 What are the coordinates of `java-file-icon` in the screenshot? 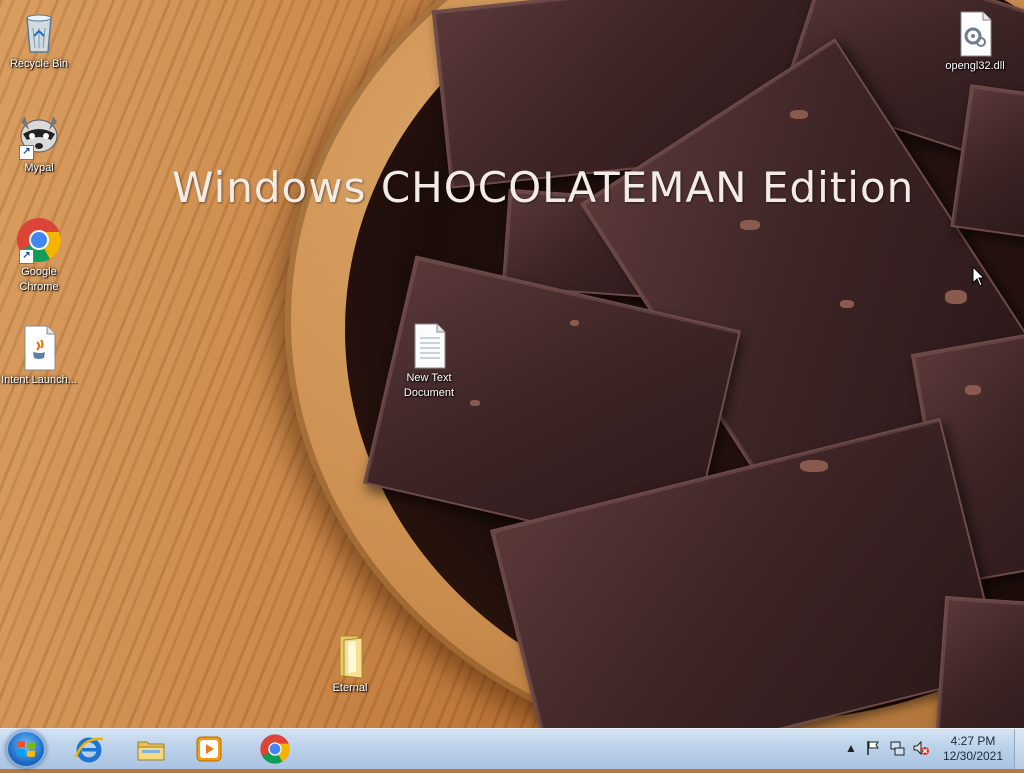 It's located at (39, 348).